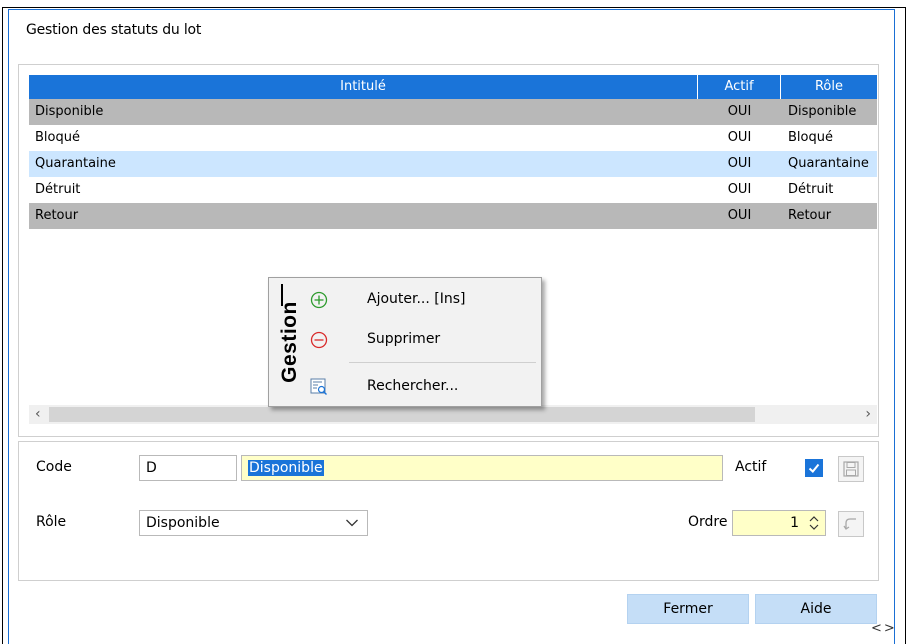 The height and width of the screenshot is (644, 911). What do you see at coordinates (416, 299) in the screenshot?
I see `menu-item-add-label: Ajouter... [Ins]` at bounding box center [416, 299].